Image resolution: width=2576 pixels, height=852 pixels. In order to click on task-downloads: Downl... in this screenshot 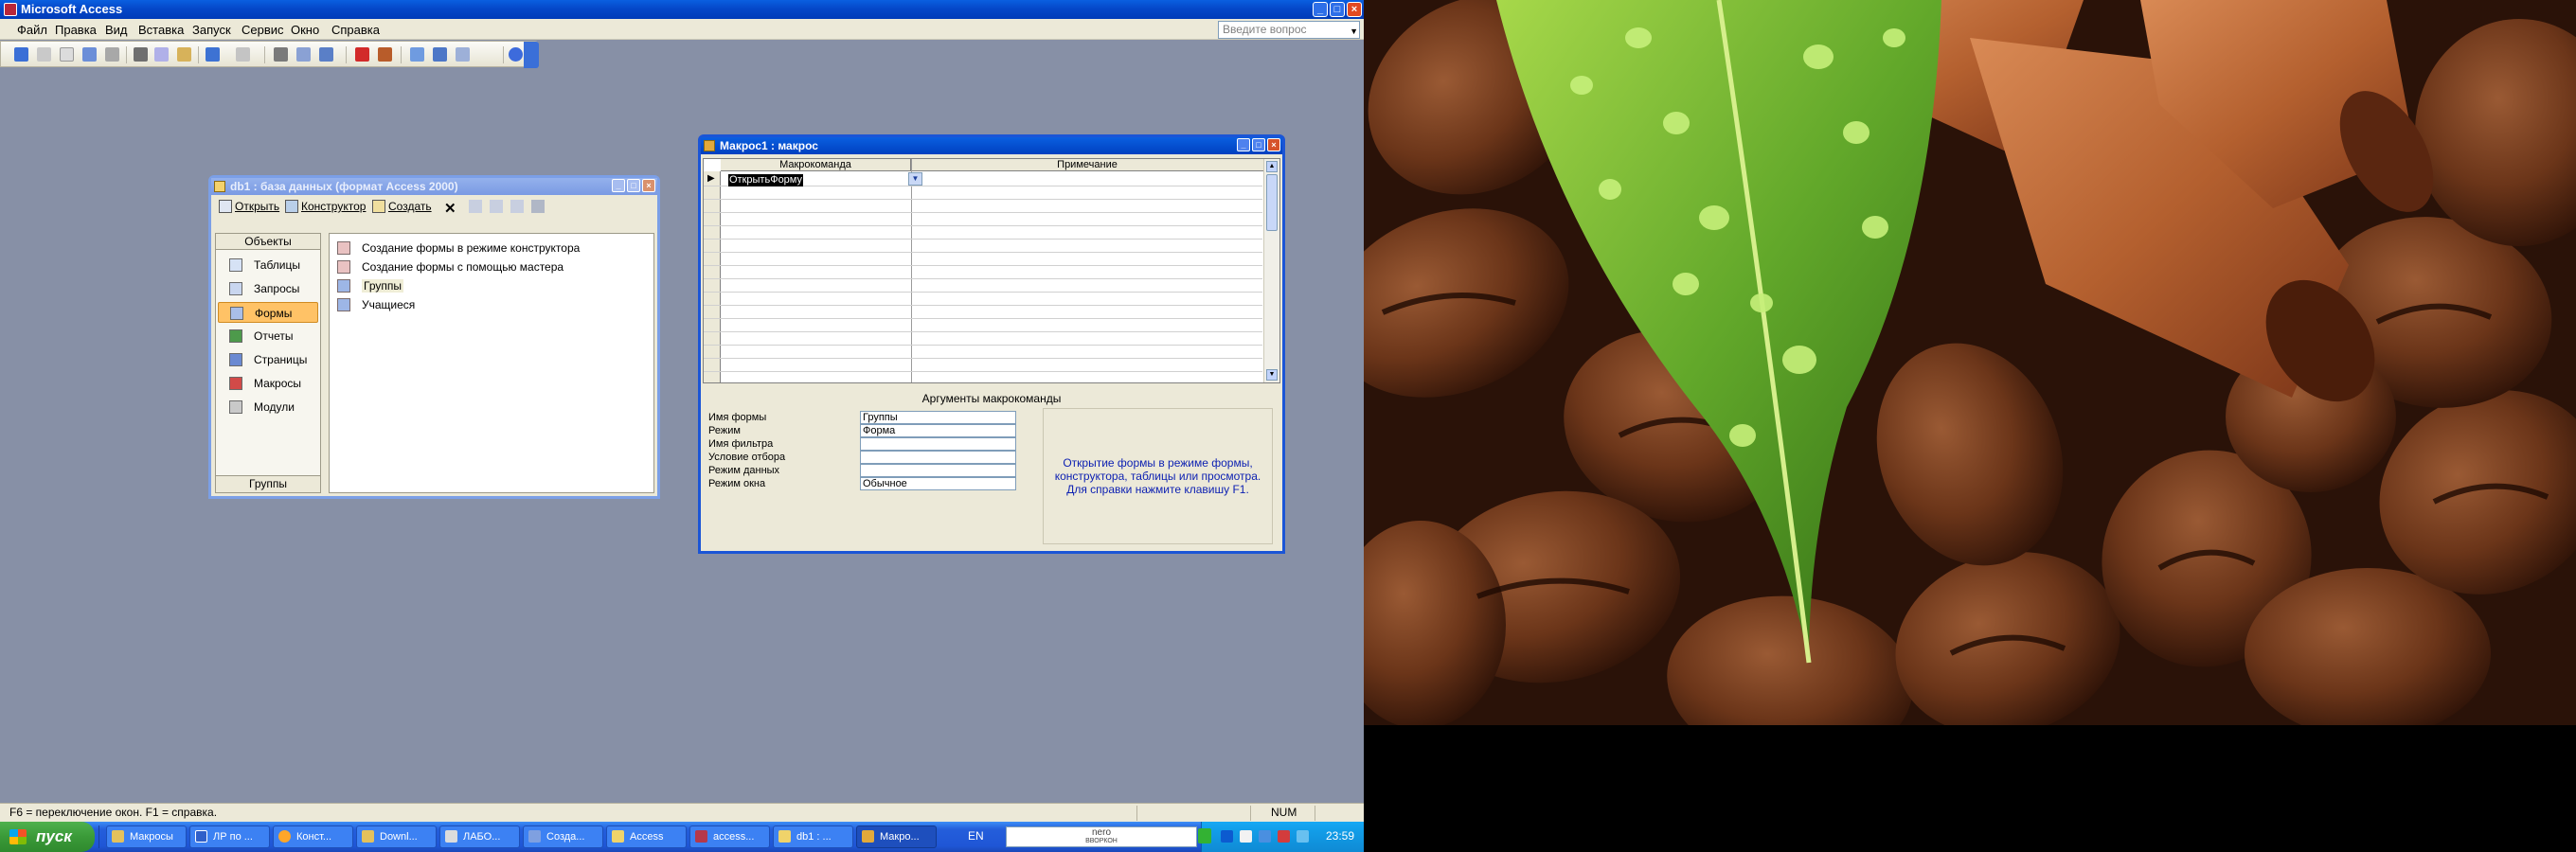, I will do `click(396, 836)`.